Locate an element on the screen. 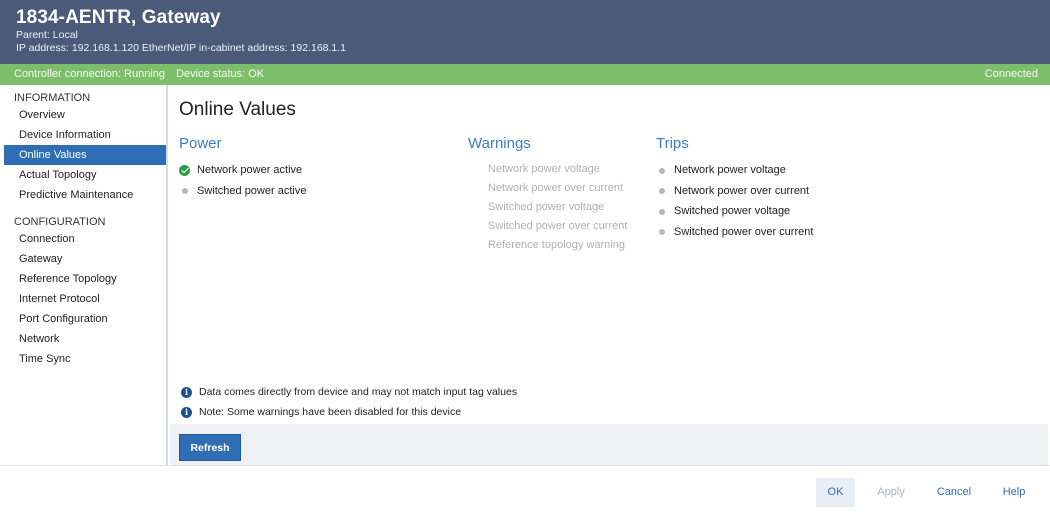 This screenshot has width=1050, height=529. sidebar-item-actual-topology: Actual Topology is located at coordinates (83, 175).